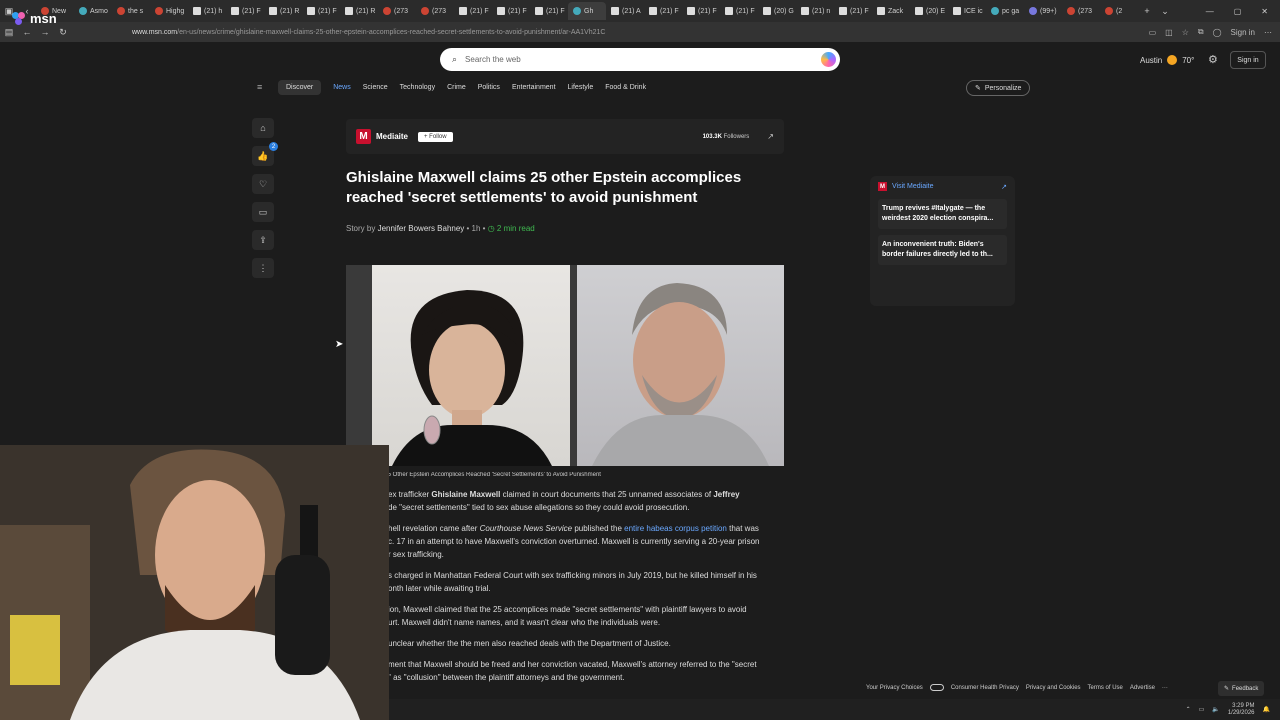 The image size is (1280, 720). I want to click on advertise-link: Advertise, so click(1142, 688).